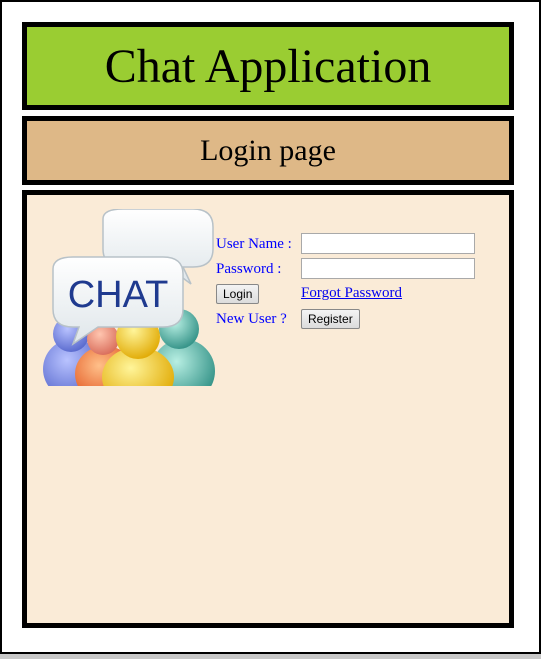 This screenshot has width=541, height=659. I want to click on username-label: User Name :, so click(254, 244).